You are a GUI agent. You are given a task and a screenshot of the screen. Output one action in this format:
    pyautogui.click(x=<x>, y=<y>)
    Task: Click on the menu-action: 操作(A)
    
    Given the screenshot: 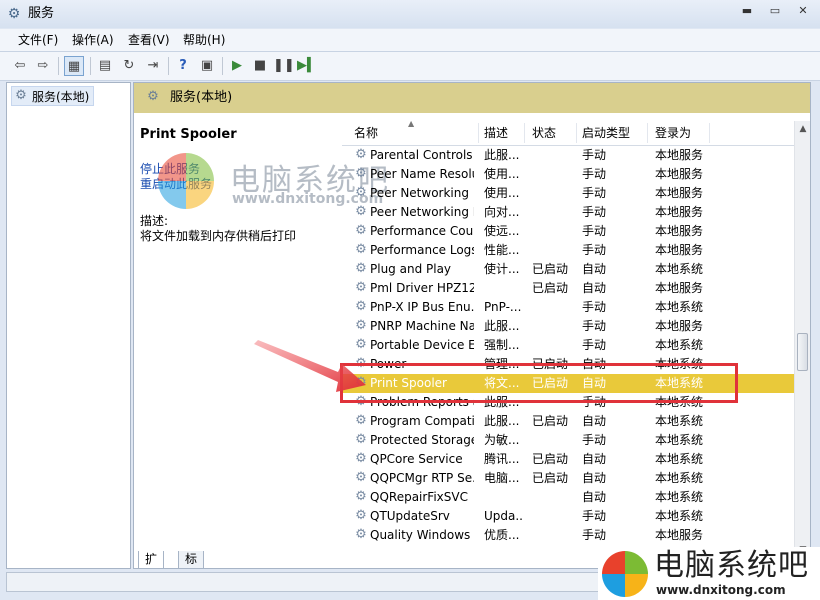 What is the action you would take?
    pyautogui.click(x=93, y=40)
    